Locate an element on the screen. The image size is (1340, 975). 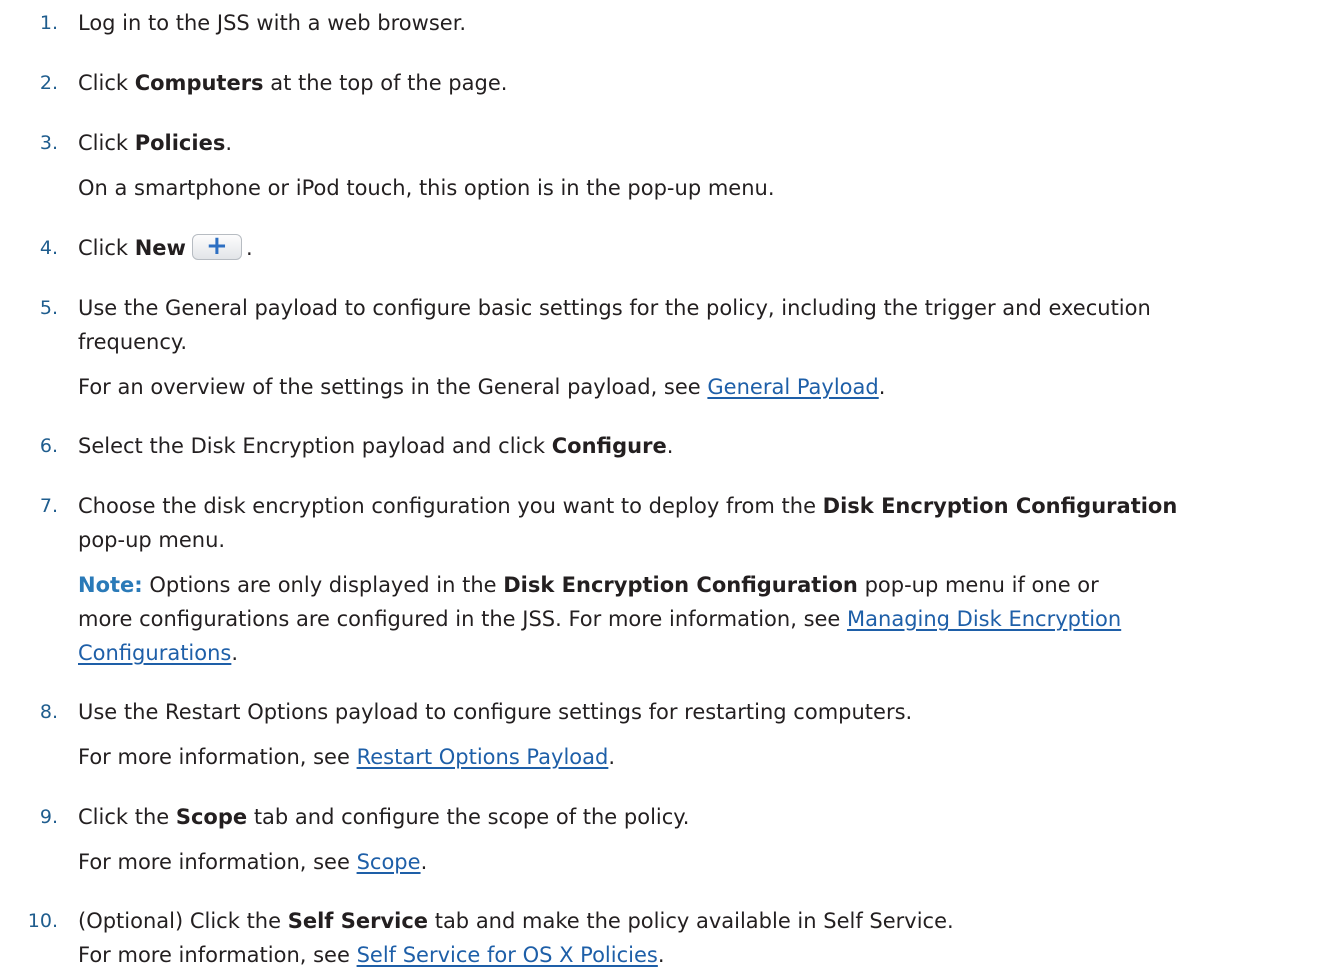
text-run: frequency. is located at coordinates (133, 342).